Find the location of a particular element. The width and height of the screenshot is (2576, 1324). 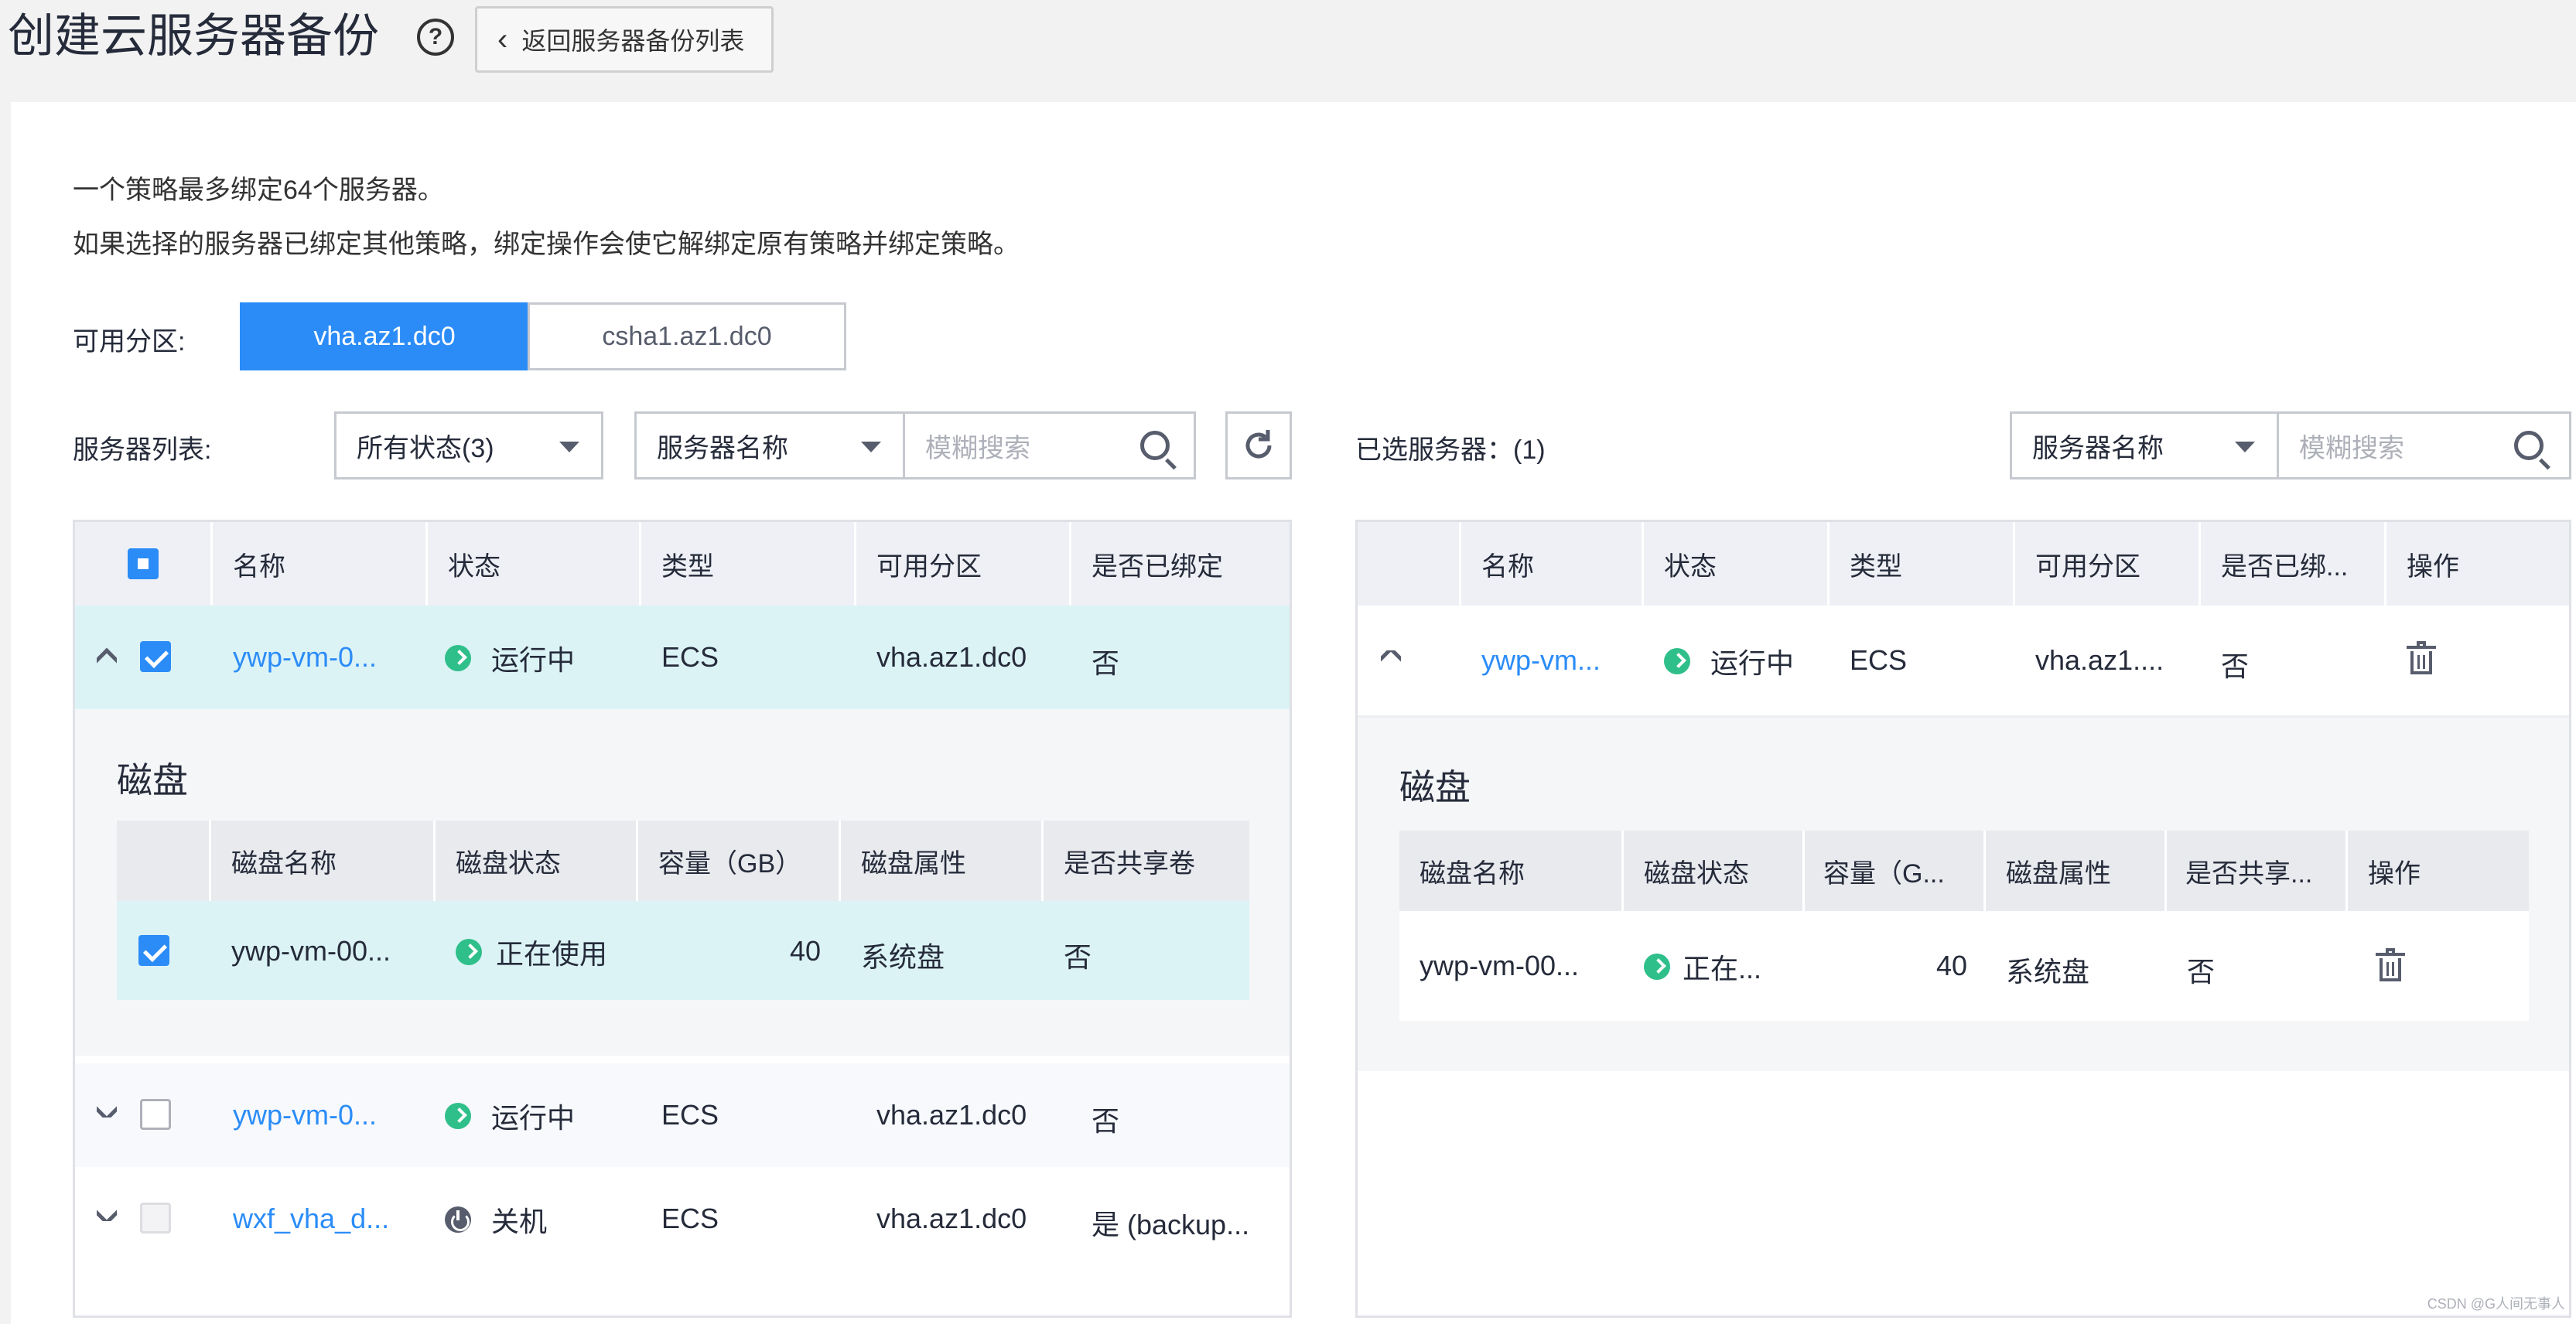

status-filter-value: 所有状态(3) is located at coordinates (426, 448).